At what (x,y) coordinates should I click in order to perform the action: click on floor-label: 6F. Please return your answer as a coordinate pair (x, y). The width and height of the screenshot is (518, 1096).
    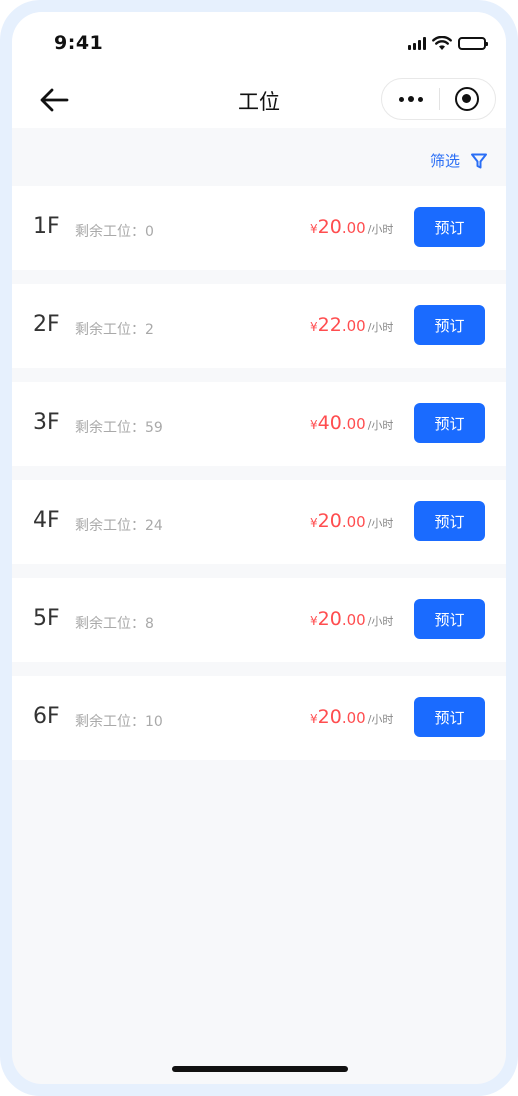
    Looking at the image, I should click on (46, 716).